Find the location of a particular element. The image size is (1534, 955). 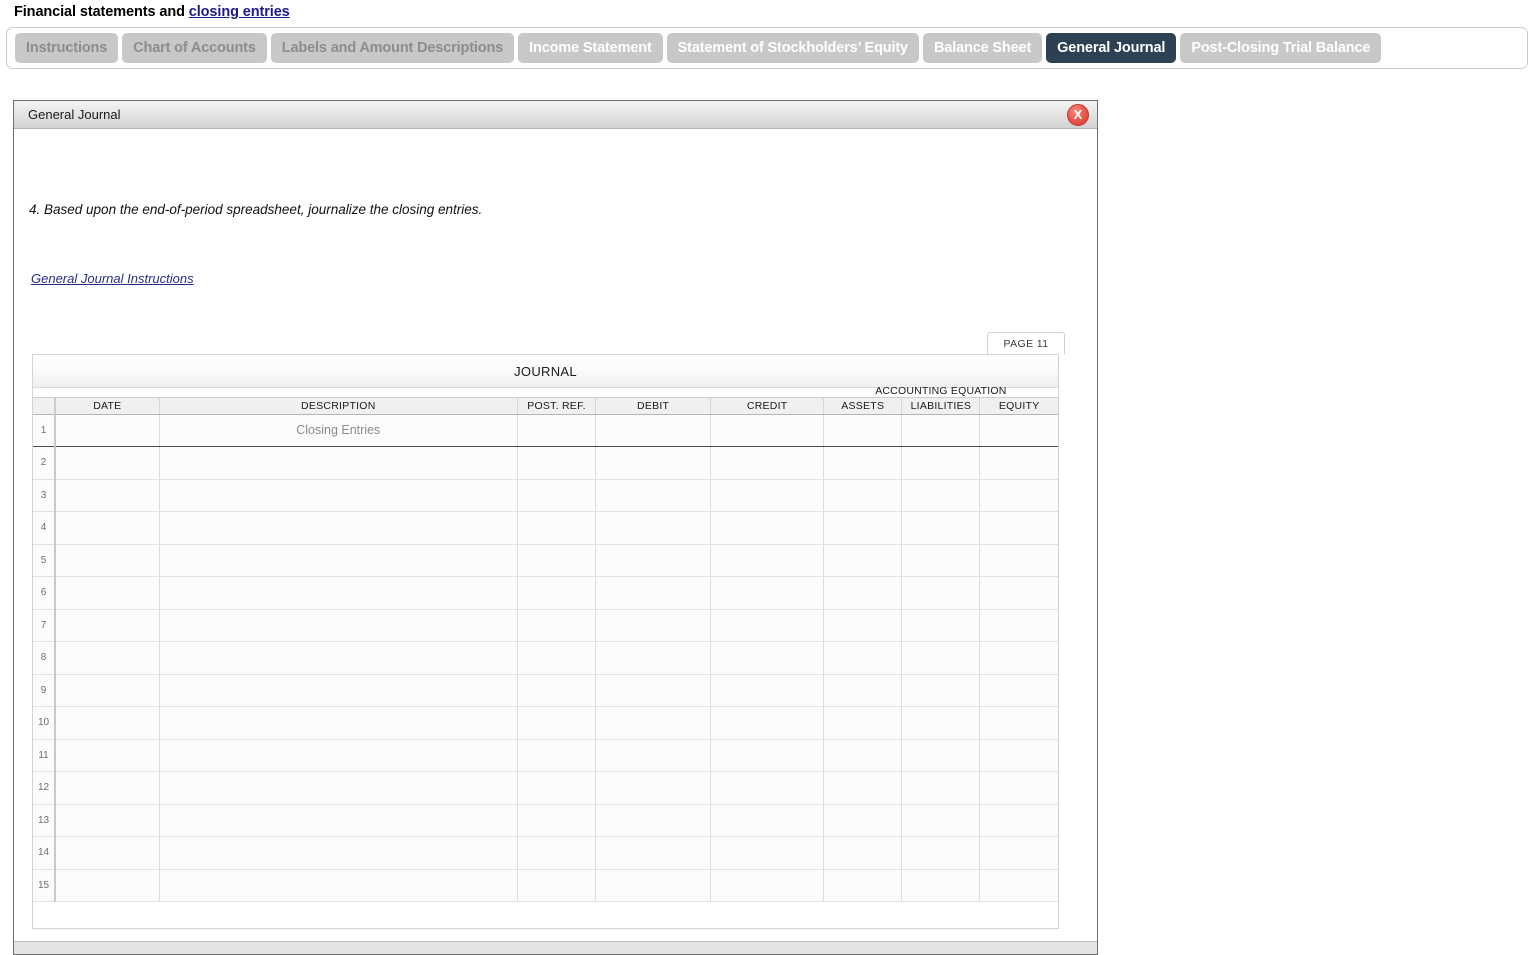

tab-instructions: Instructions is located at coordinates (67, 48).